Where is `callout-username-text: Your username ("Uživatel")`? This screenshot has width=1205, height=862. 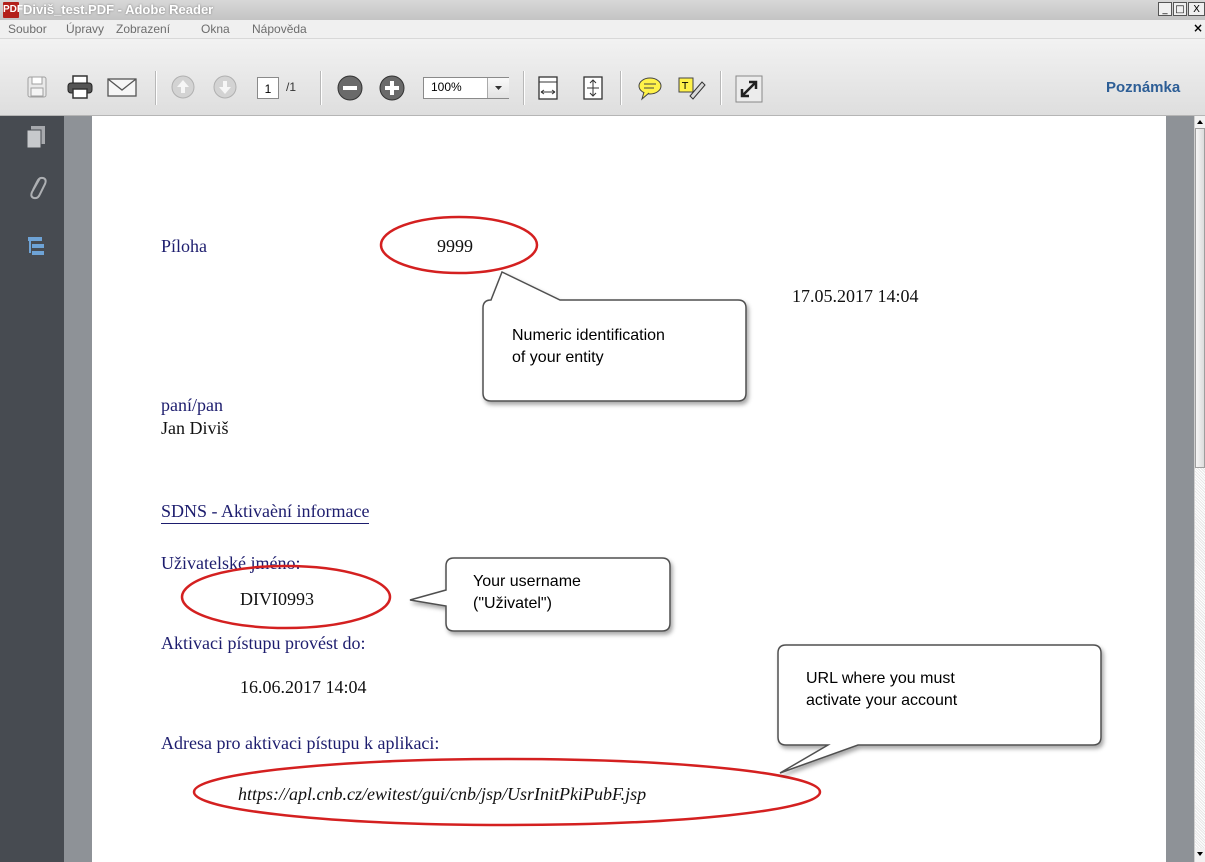
callout-username-text: Your username ("Uživatel") is located at coordinates (527, 593).